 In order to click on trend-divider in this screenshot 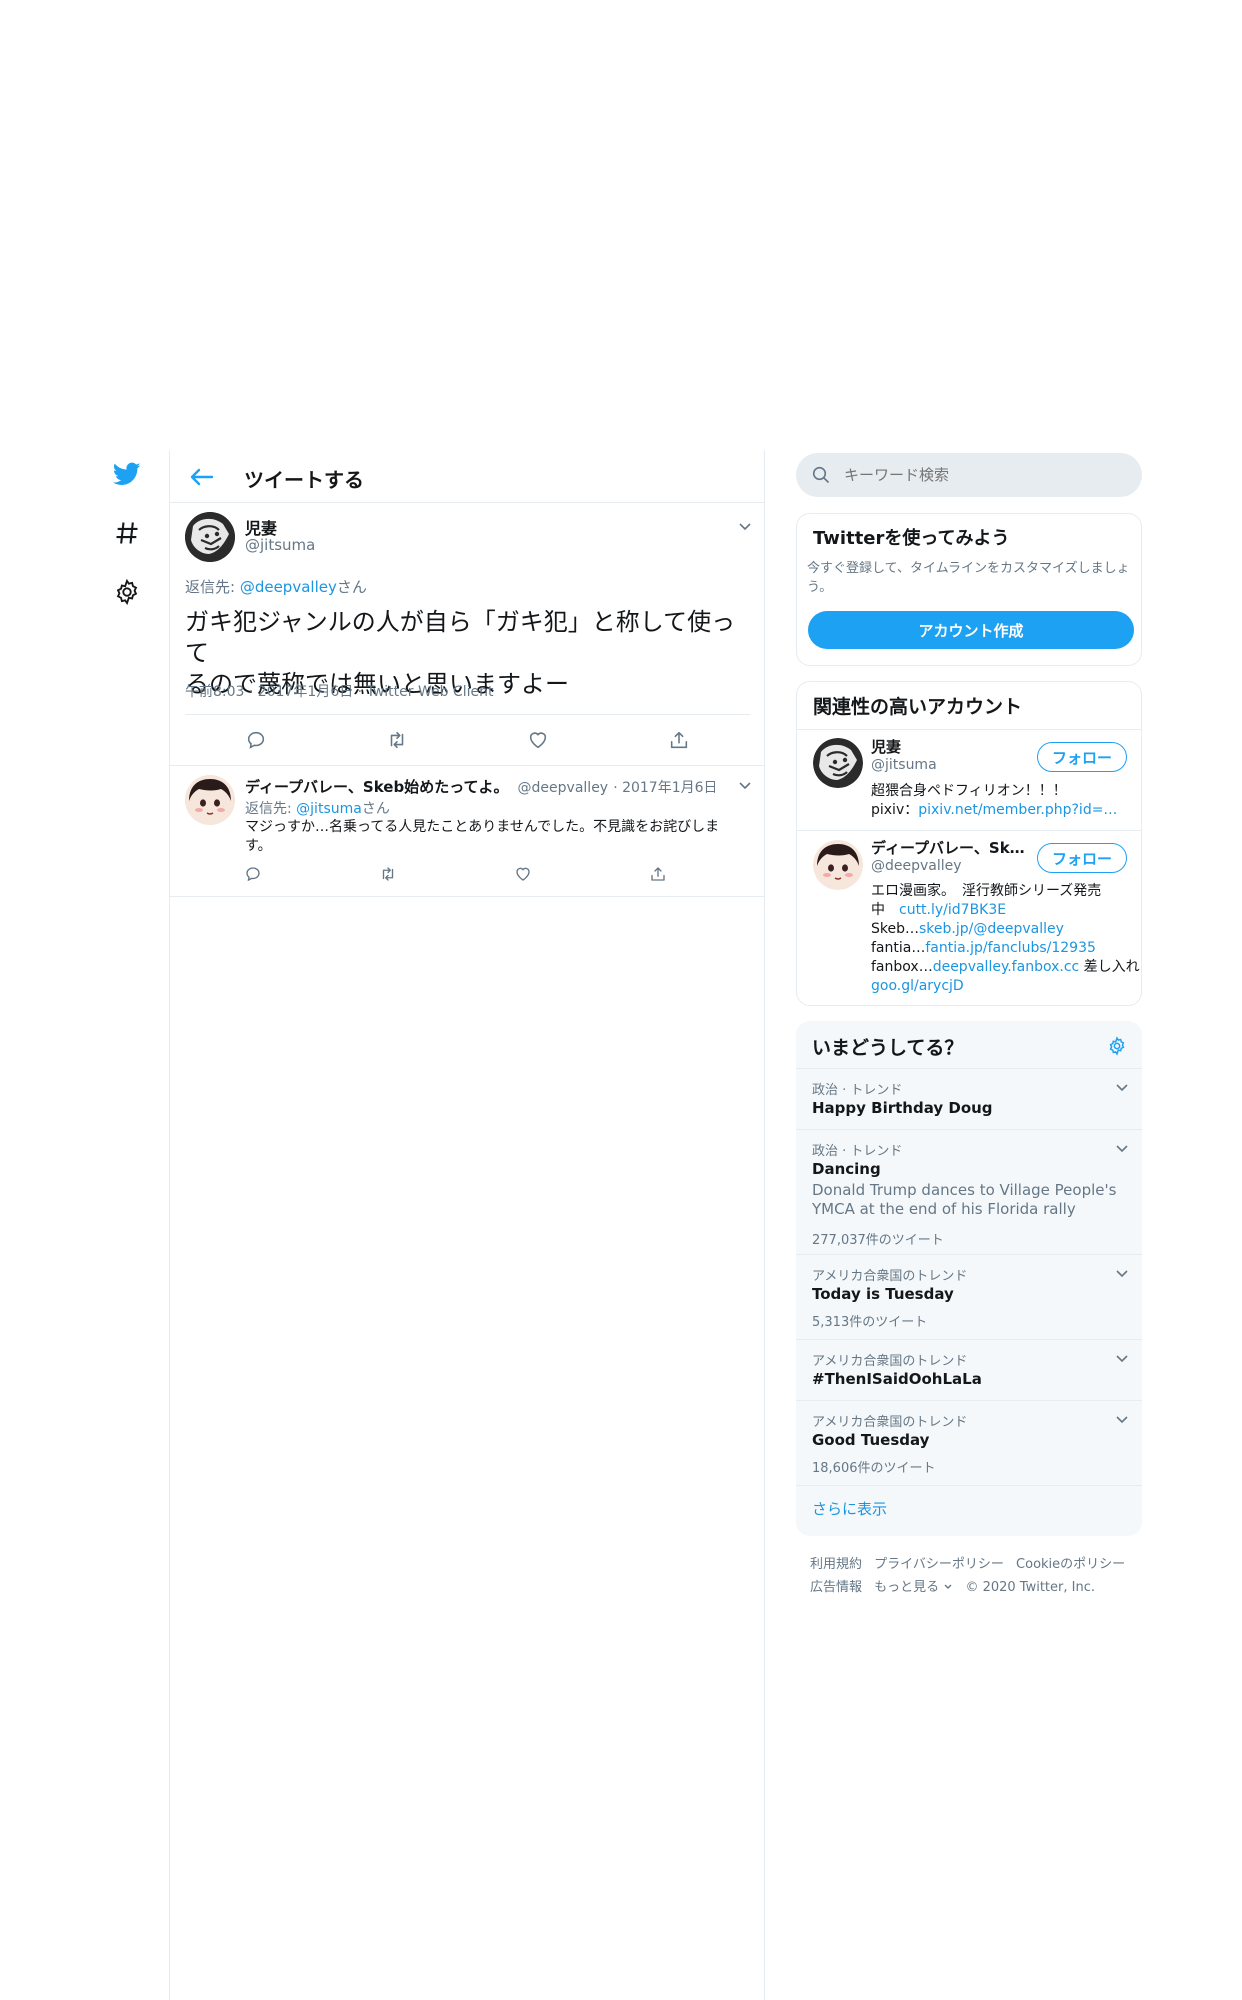, I will do `click(969, 1485)`.